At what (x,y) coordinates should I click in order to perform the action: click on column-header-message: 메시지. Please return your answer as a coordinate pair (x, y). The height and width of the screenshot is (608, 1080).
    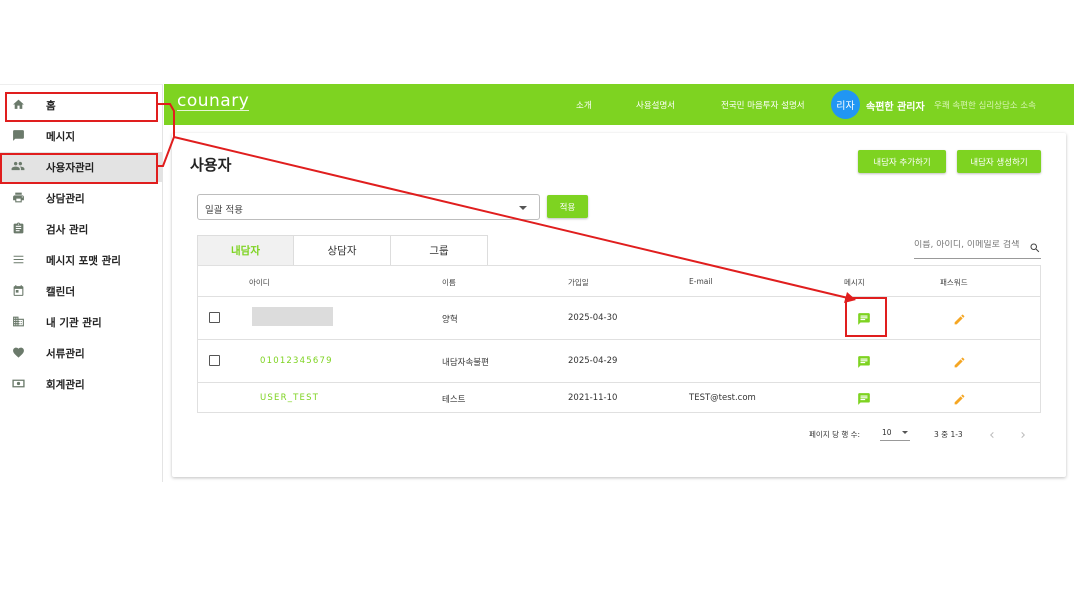
    Looking at the image, I should click on (854, 282).